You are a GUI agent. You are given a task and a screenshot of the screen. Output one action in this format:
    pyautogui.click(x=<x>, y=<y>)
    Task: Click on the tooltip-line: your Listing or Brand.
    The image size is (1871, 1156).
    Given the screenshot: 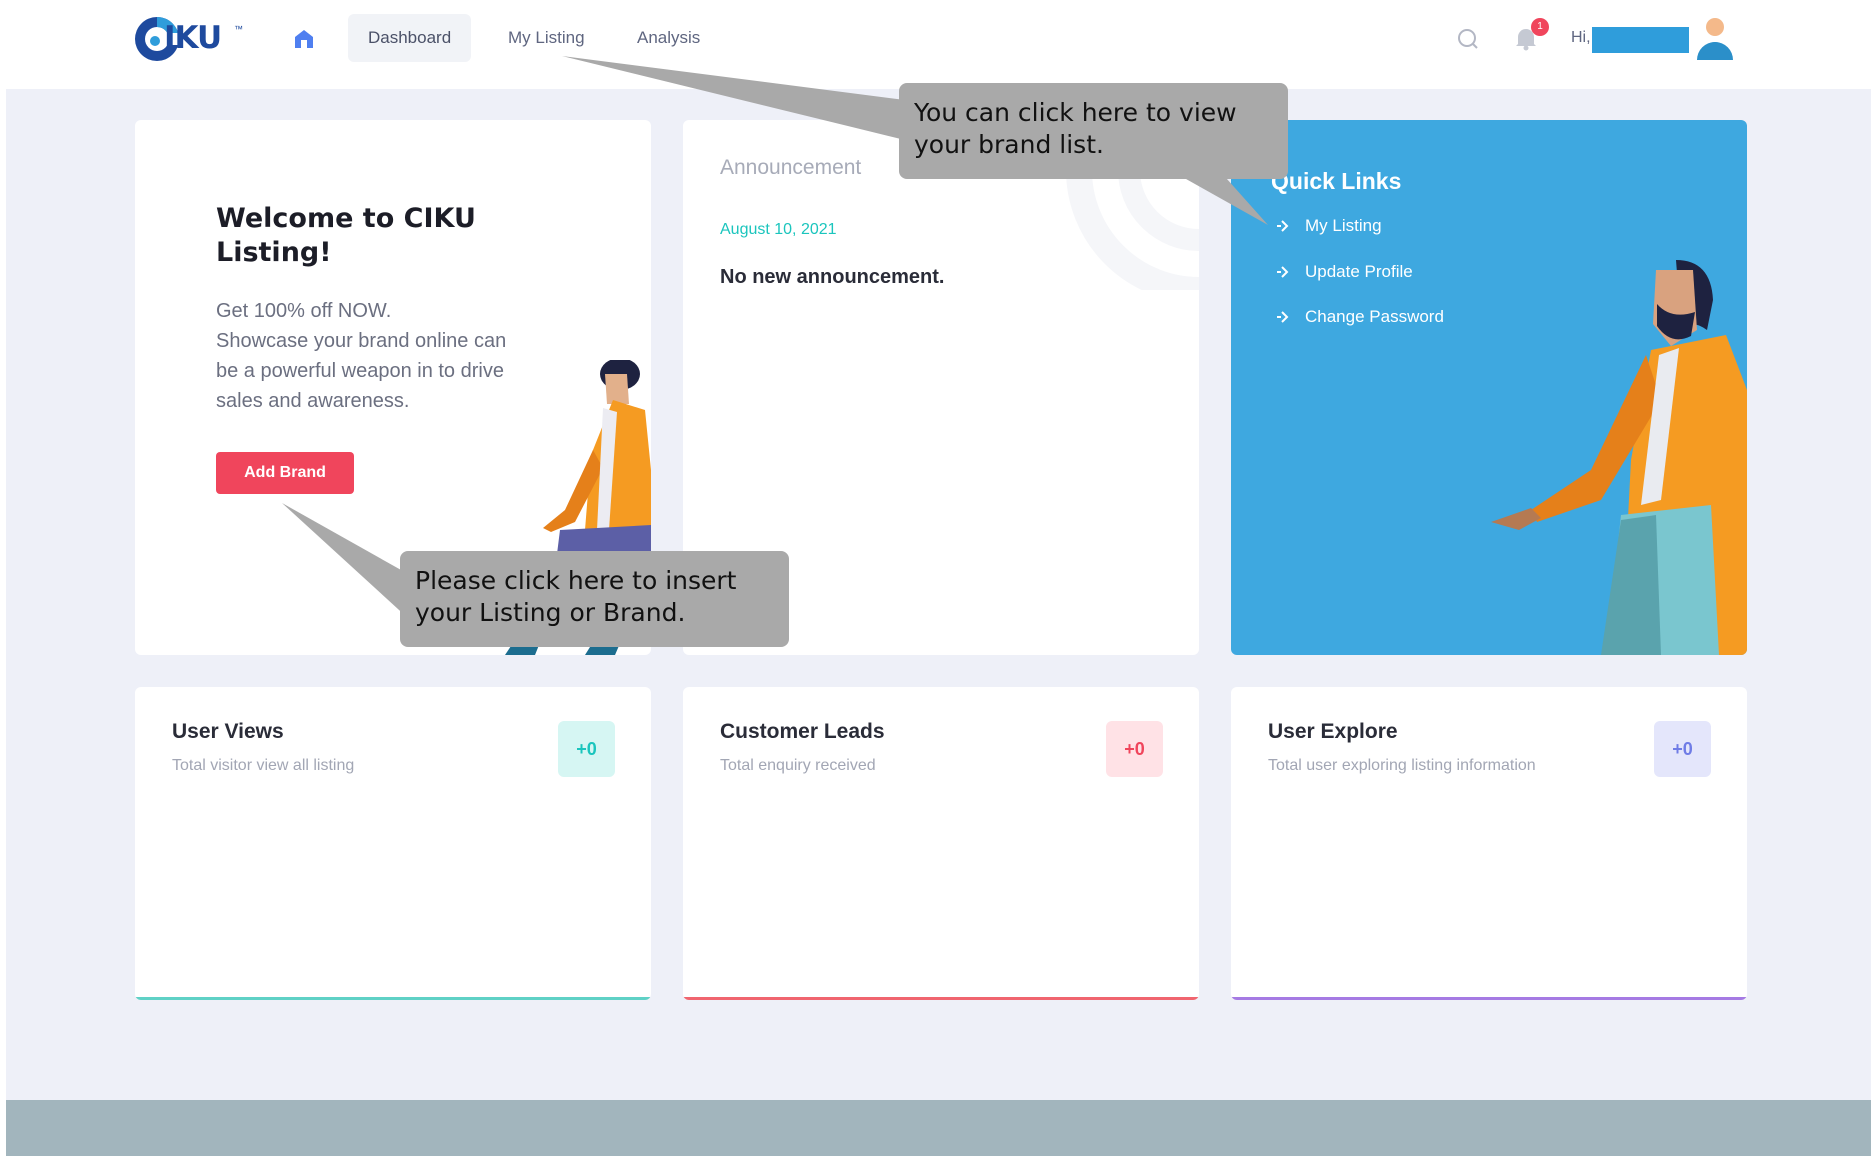 What is the action you would take?
    pyautogui.click(x=550, y=612)
    